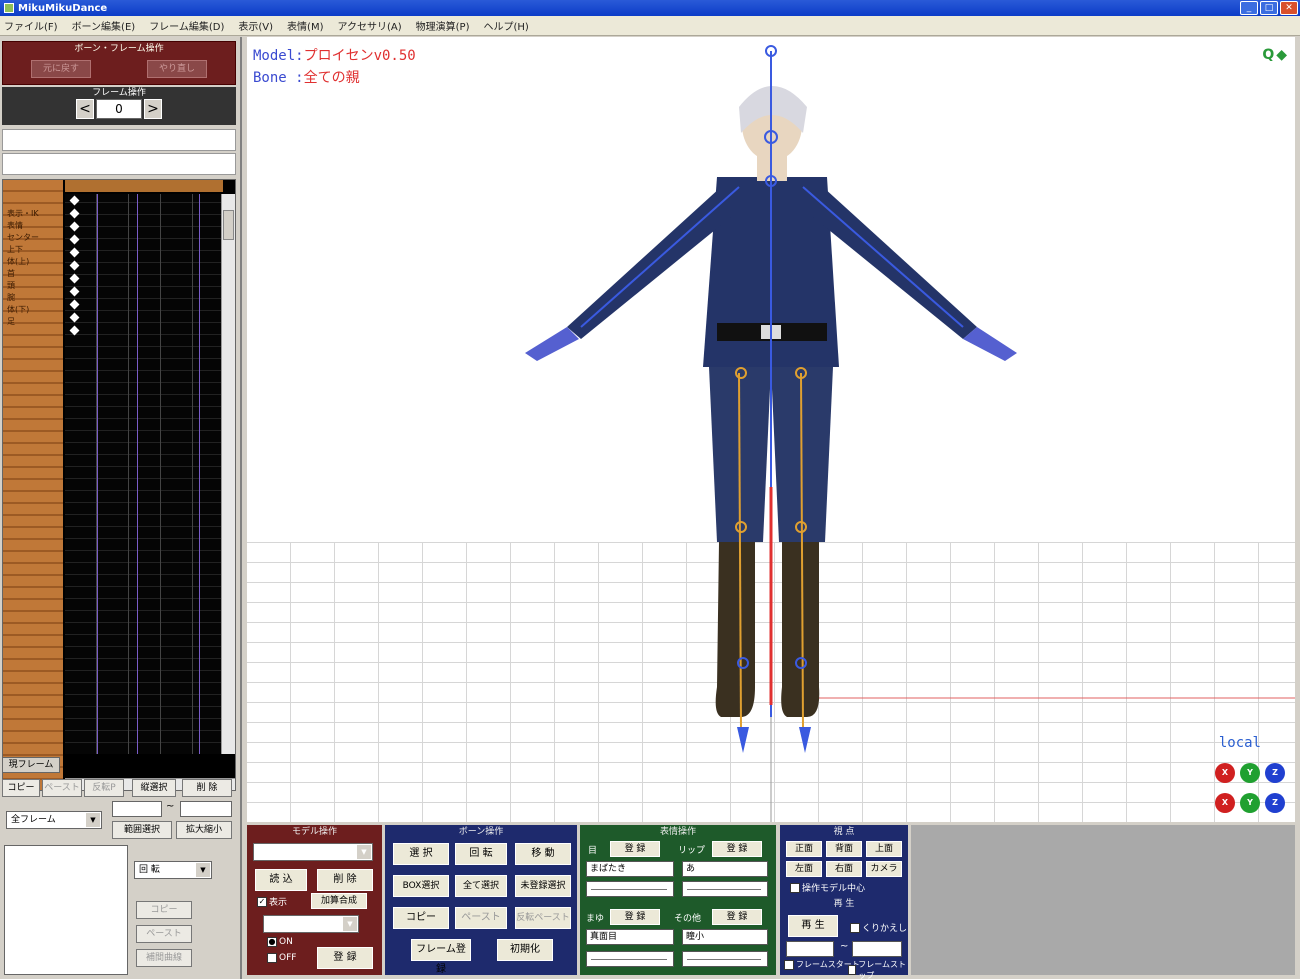 The height and width of the screenshot is (979, 1300). I want to click on frame-number-input: 0, so click(119, 109).